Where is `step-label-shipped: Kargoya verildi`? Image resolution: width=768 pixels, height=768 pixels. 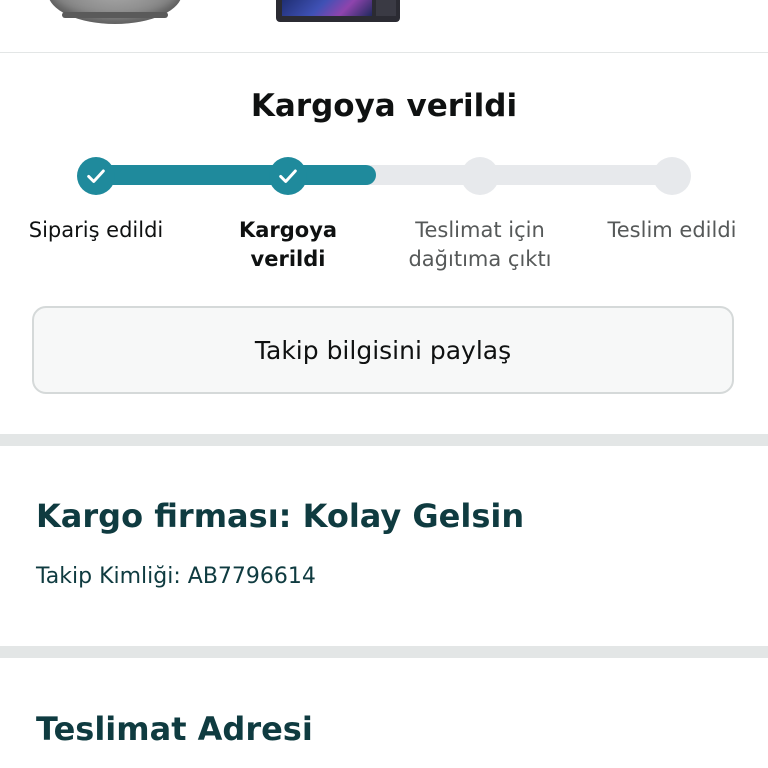
step-label-shipped: Kargoya verildi is located at coordinates (288, 244).